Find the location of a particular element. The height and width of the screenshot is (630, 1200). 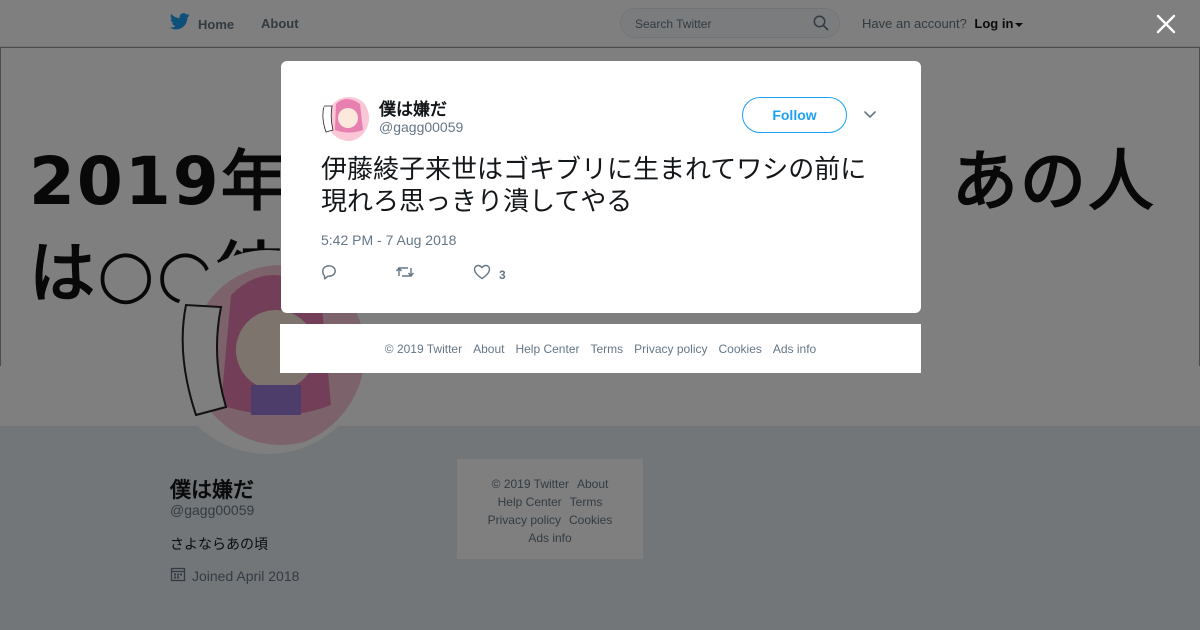

chevron-down-icon is located at coordinates (870, 116).